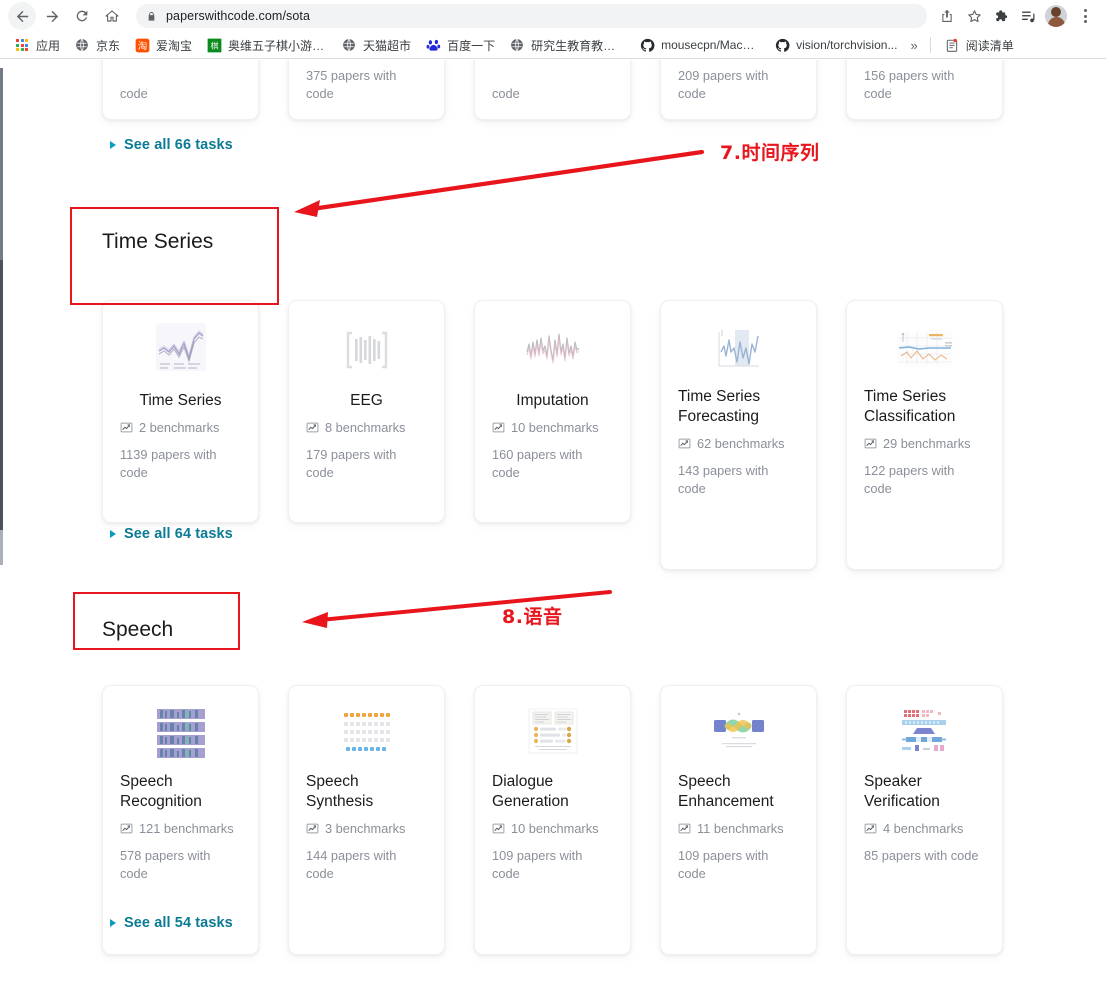 The image size is (1106, 984). I want to click on reading-list-icon, so click(952, 45).